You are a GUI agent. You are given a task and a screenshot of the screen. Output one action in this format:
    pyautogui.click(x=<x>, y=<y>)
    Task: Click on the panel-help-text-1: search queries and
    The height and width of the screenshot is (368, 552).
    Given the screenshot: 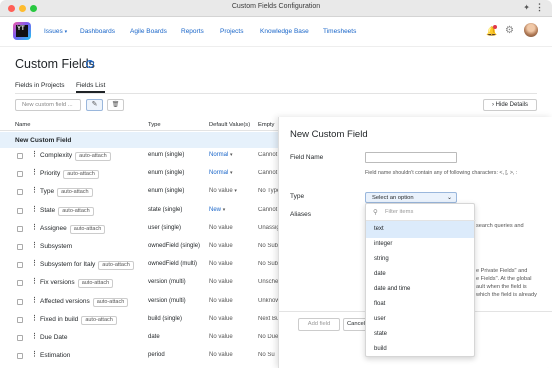 What is the action you would take?
    pyautogui.click(x=500, y=226)
    